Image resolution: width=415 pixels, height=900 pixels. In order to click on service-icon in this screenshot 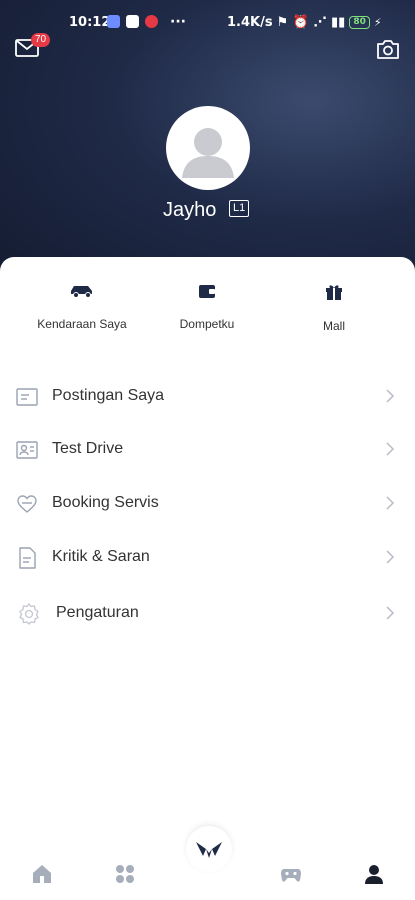, I will do `click(27, 504)`.